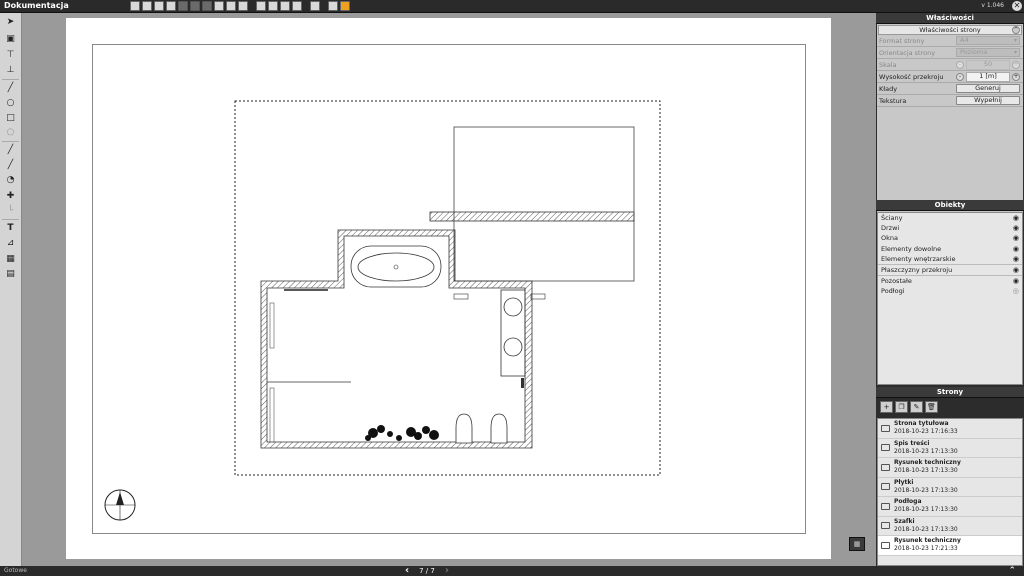  I want to click on copy-icon, so click(183, 6).